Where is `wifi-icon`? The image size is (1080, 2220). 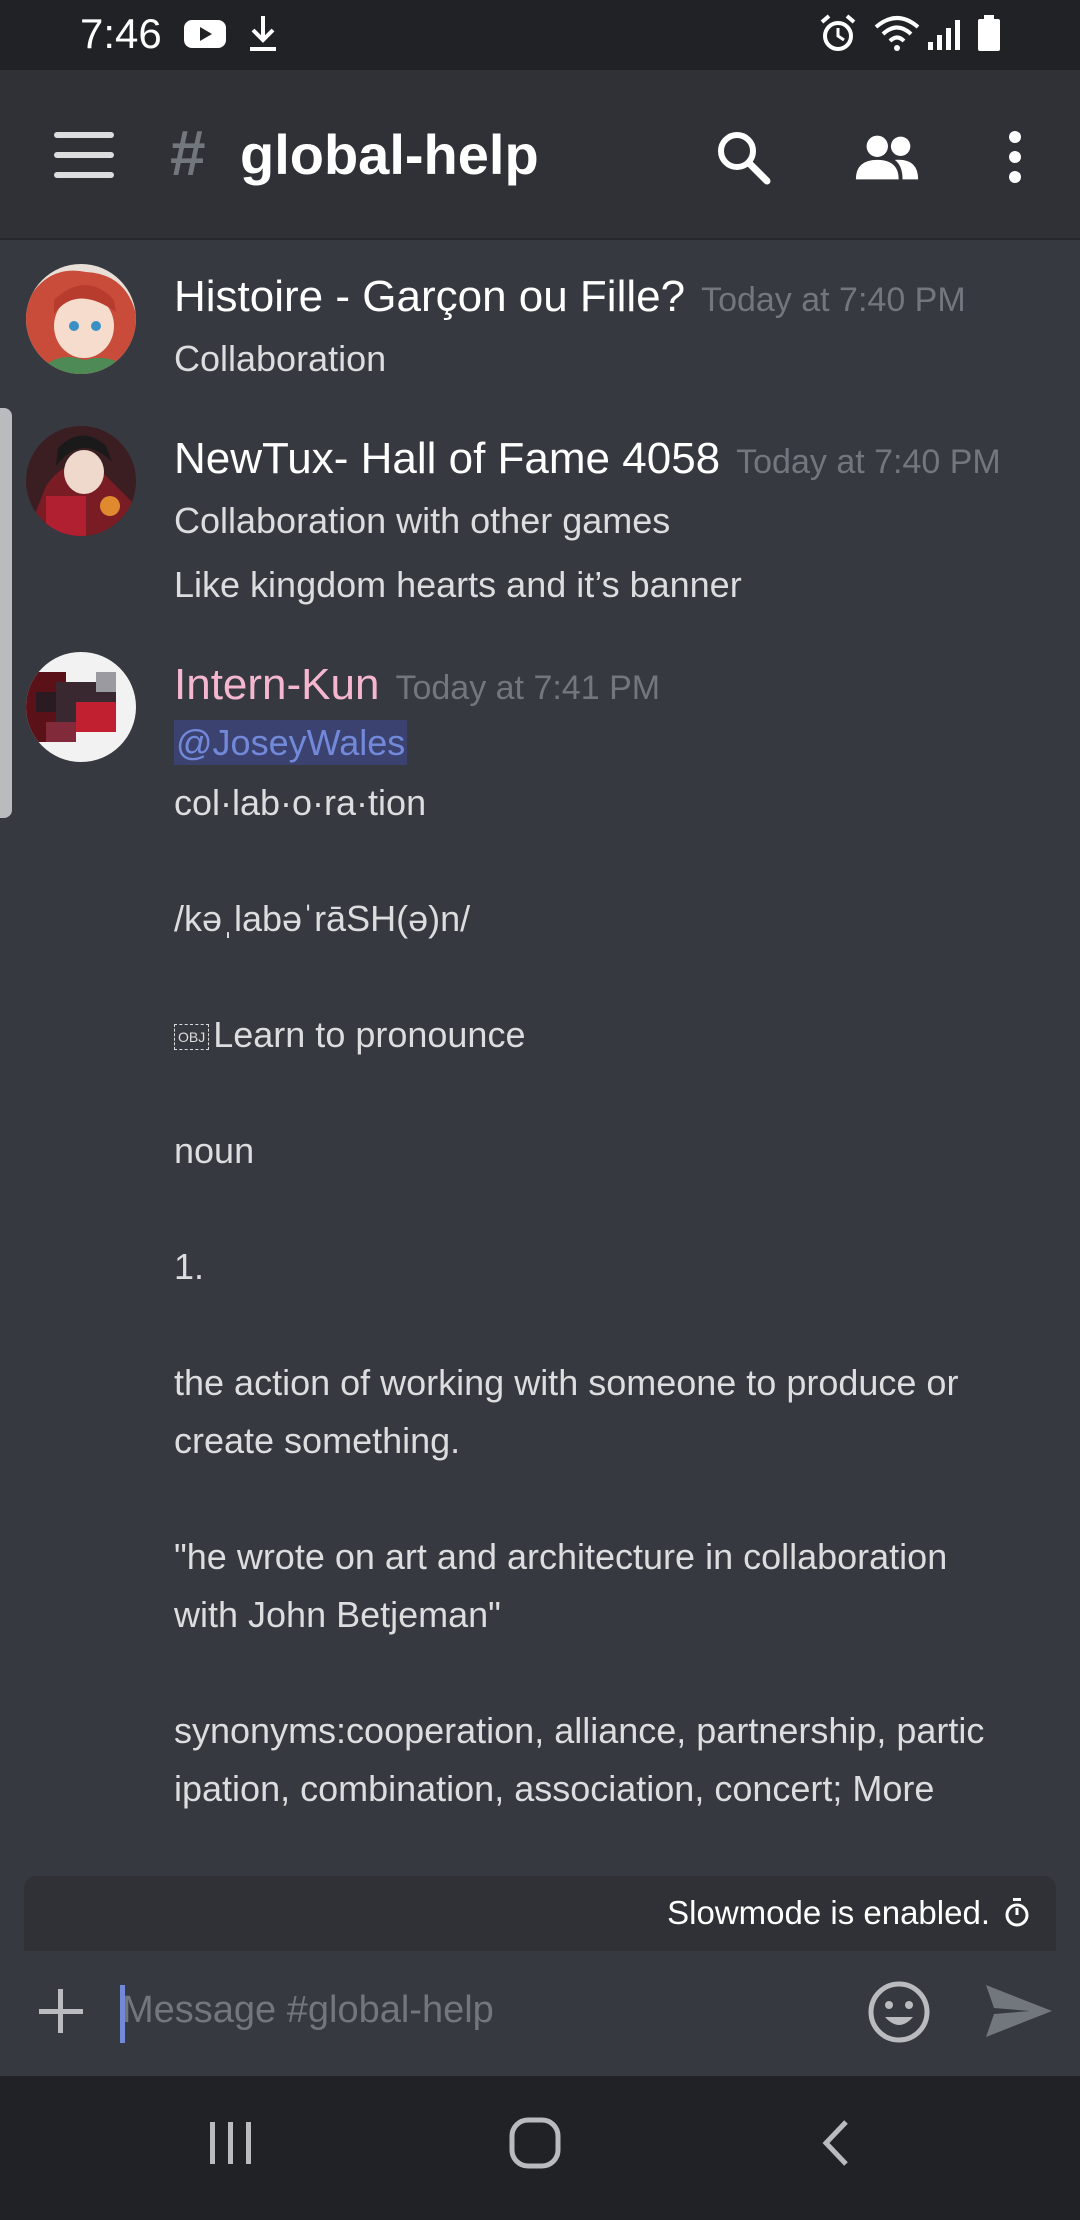 wifi-icon is located at coordinates (897, 34).